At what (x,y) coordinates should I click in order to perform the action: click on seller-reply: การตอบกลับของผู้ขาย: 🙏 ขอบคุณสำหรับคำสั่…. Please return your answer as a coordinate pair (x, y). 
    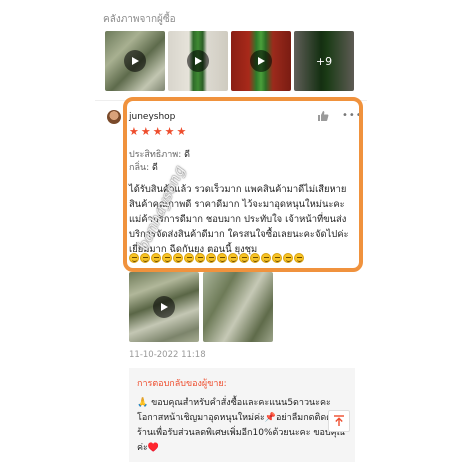
    Looking at the image, I should click on (242, 415).